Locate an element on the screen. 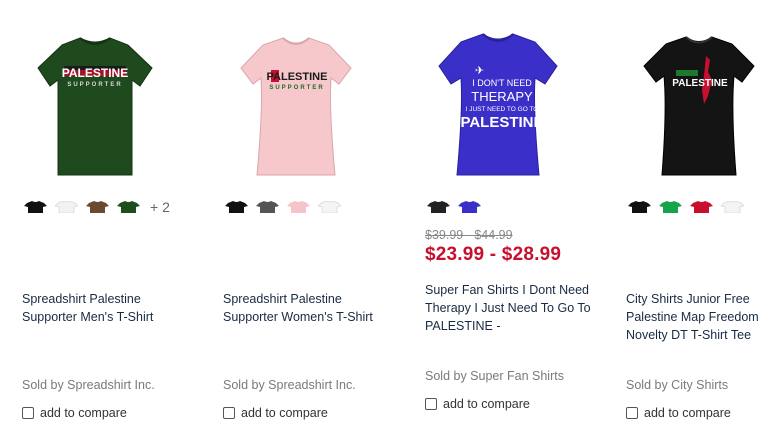  swatch-red is located at coordinates (701, 207).